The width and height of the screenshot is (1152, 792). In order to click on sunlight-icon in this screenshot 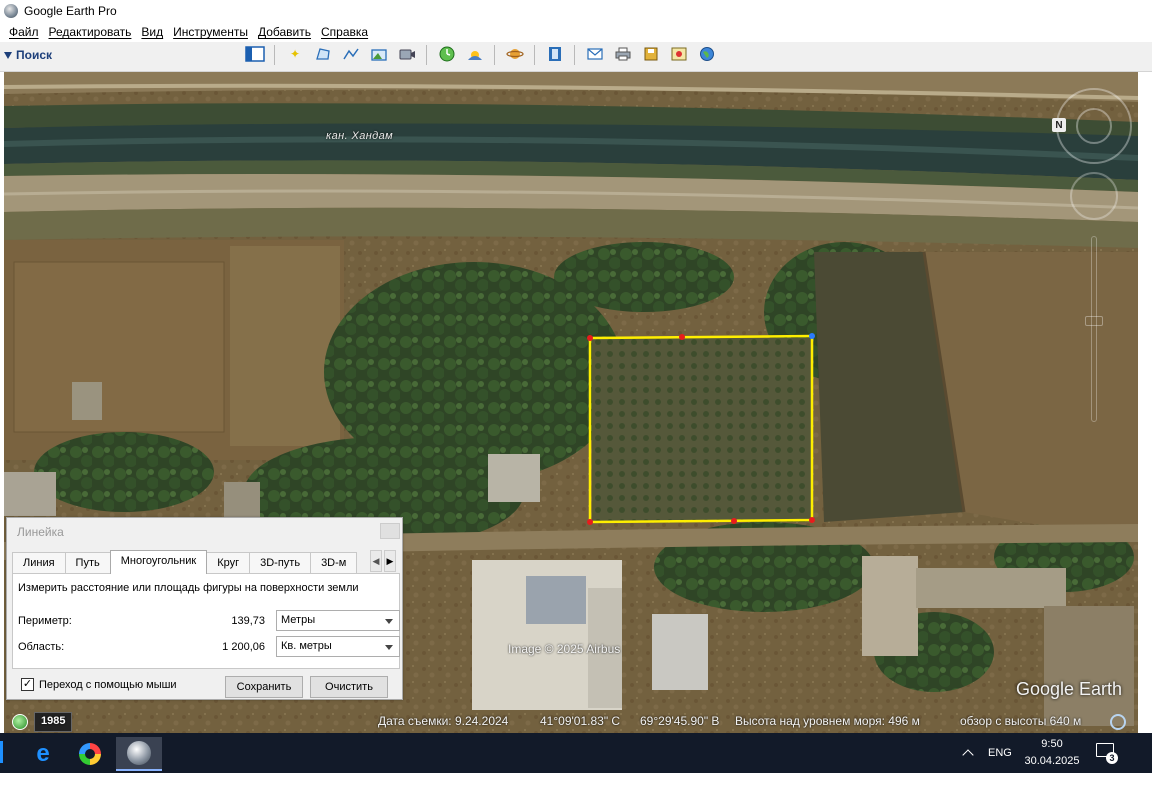, I will do `click(475, 54)`.